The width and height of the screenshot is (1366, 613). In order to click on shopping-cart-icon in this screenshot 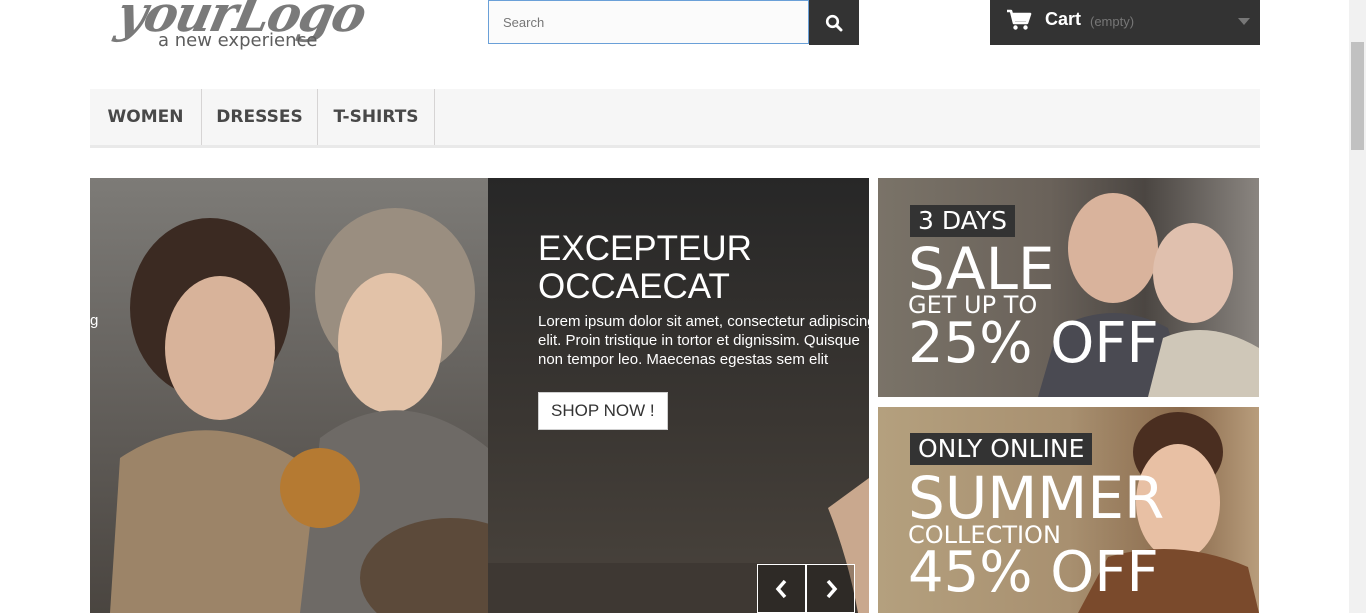, I will do `click(1019, 19)`.